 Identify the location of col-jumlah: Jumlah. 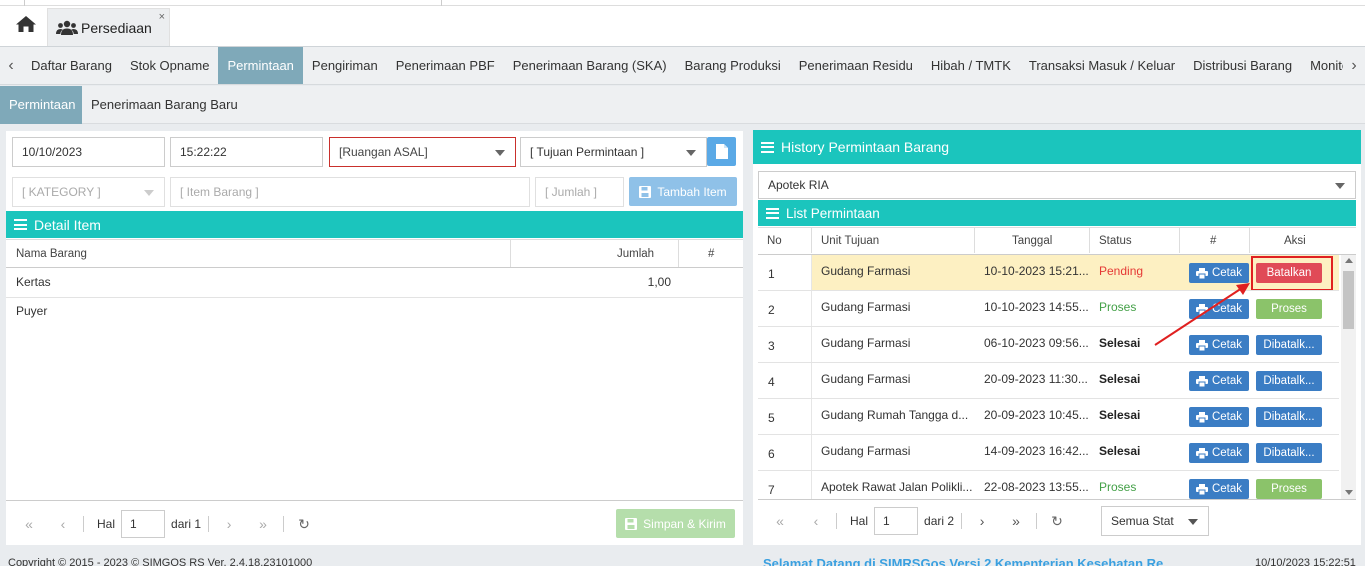
(636, 254).